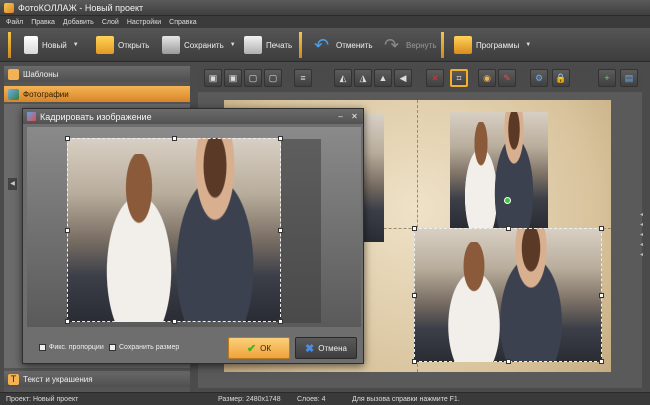 This screenshot has width=650, height=405. I want to click on dialog-title-bar: Кадрировать изображение – ✕, so click(193, 116).